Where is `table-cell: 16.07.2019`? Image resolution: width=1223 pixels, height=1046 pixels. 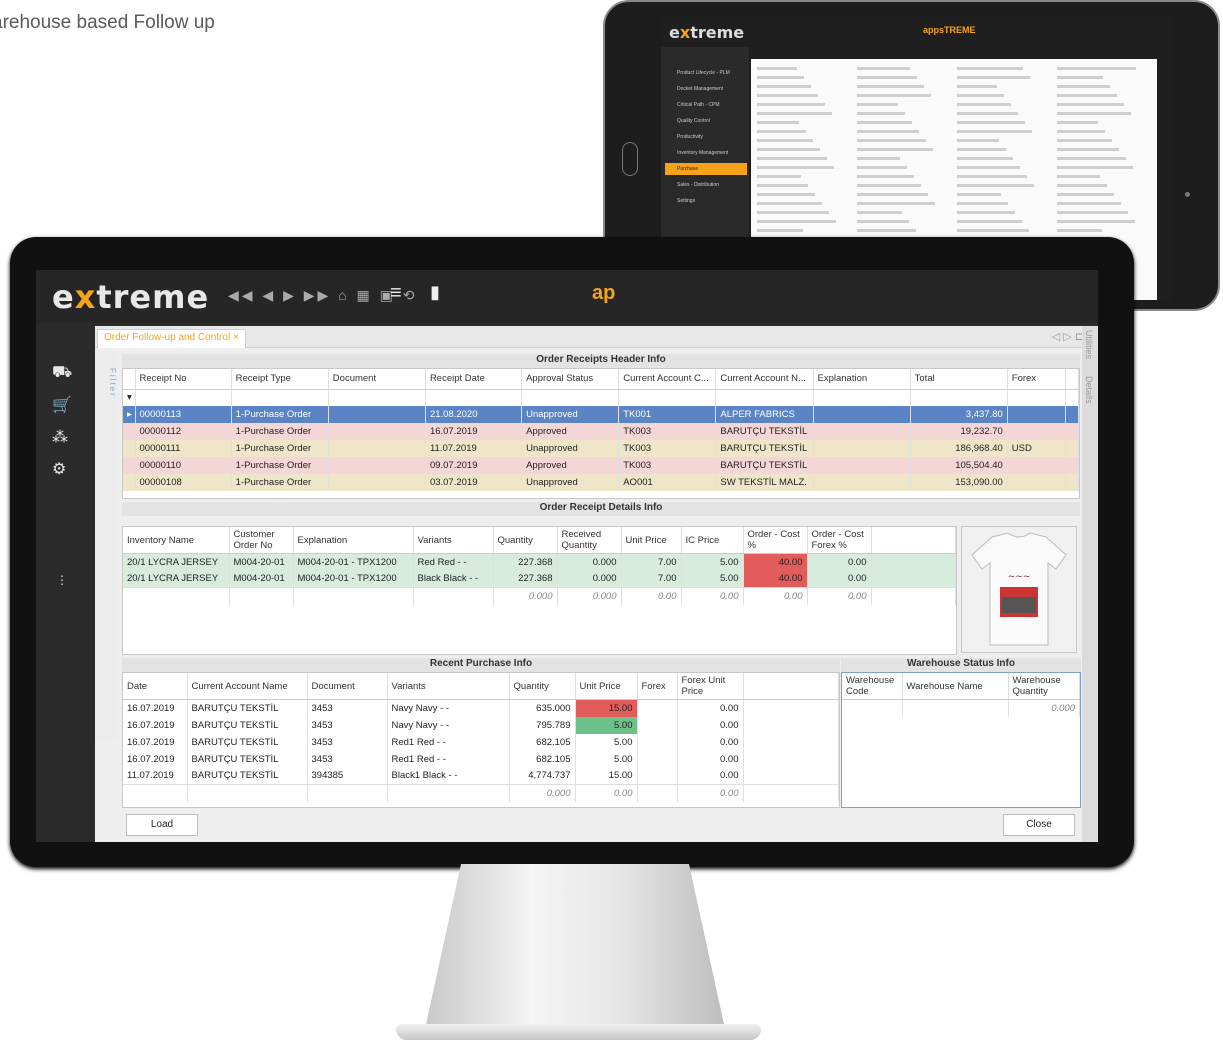 table-cell: 16.07.2019 is located at coordinates (155, 759).